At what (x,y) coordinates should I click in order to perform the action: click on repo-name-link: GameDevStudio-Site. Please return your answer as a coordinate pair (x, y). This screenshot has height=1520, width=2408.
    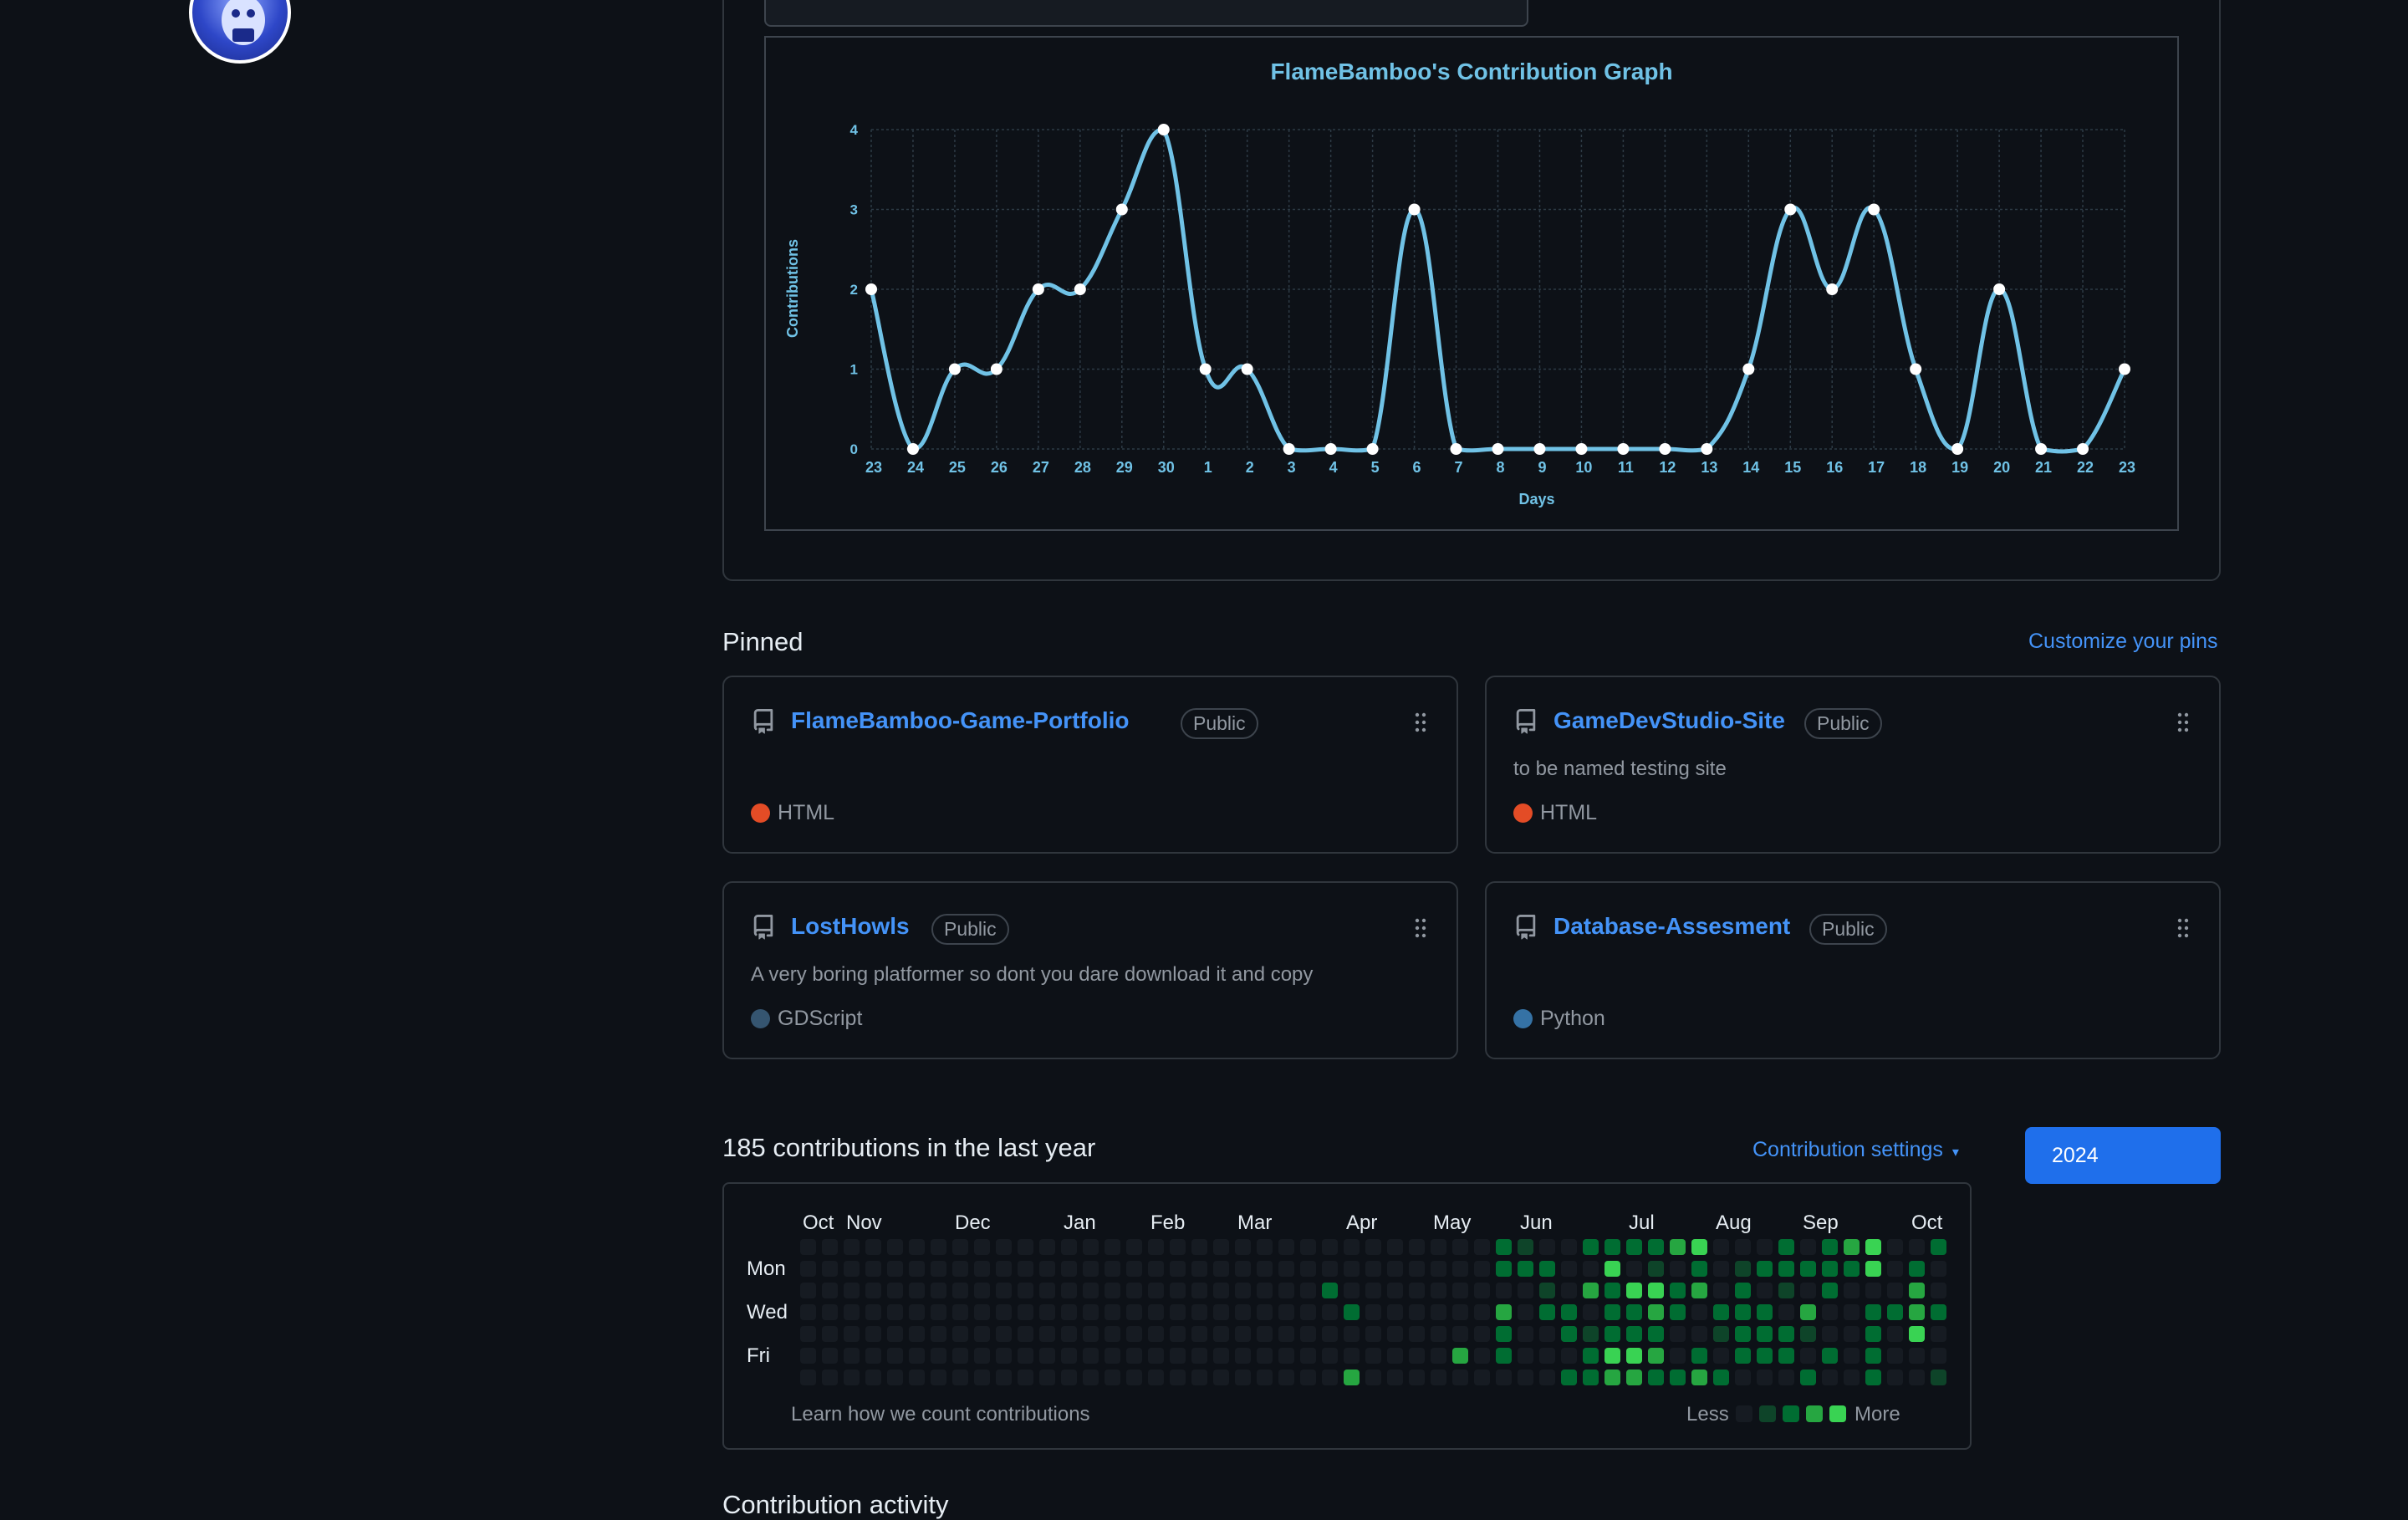
    Looking at the image, I should click on (1669, 720).